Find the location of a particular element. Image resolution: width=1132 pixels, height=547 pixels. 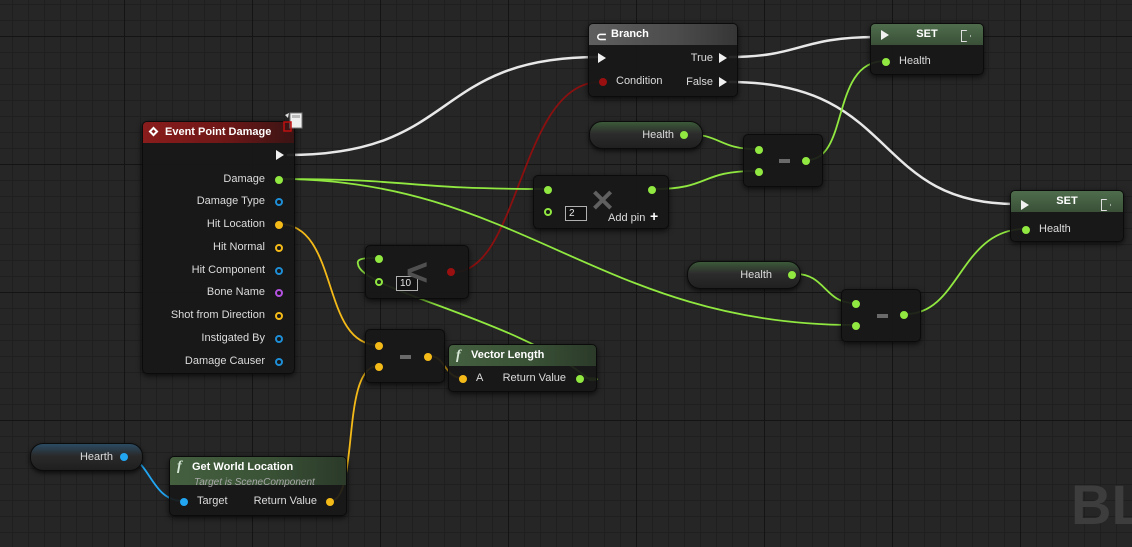

vector-length-header: f Vector Length is located at coordinates (522, 355).